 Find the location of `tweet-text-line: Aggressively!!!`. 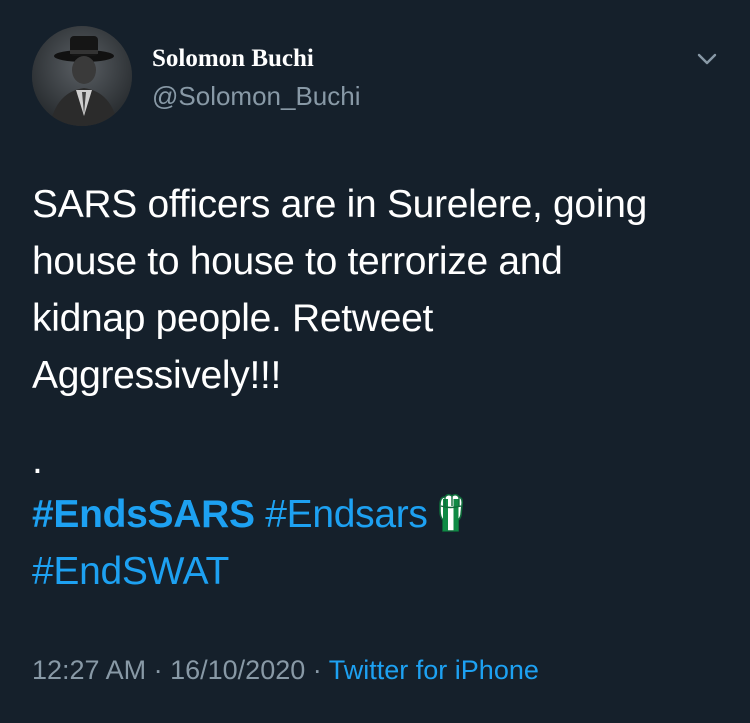

tweet-text-line: Aggressively!!! is located at coordinates (157, 375).